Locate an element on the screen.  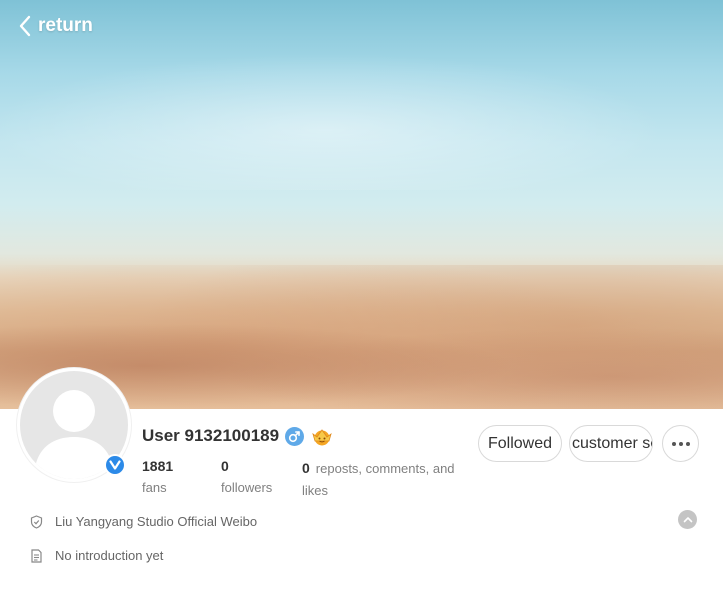
stat-followers: 0 followers is located at coordinates (246, 476).